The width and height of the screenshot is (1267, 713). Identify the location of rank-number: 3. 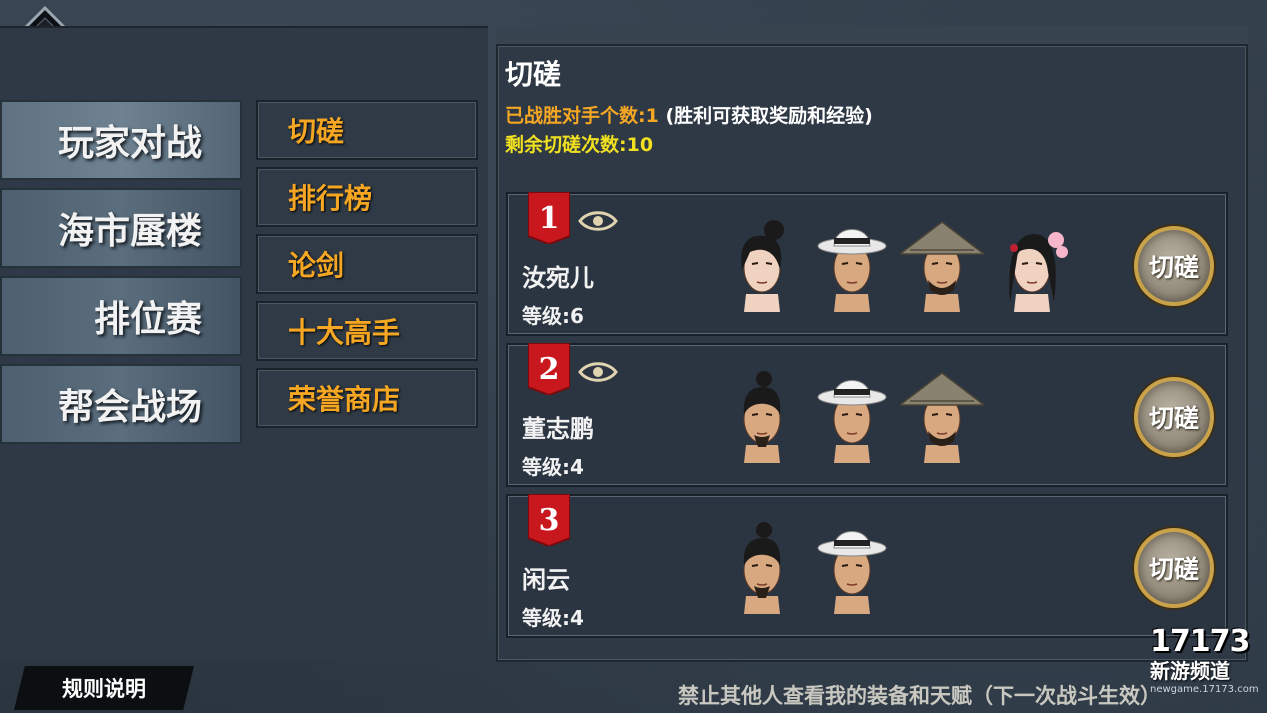
(549, 520).